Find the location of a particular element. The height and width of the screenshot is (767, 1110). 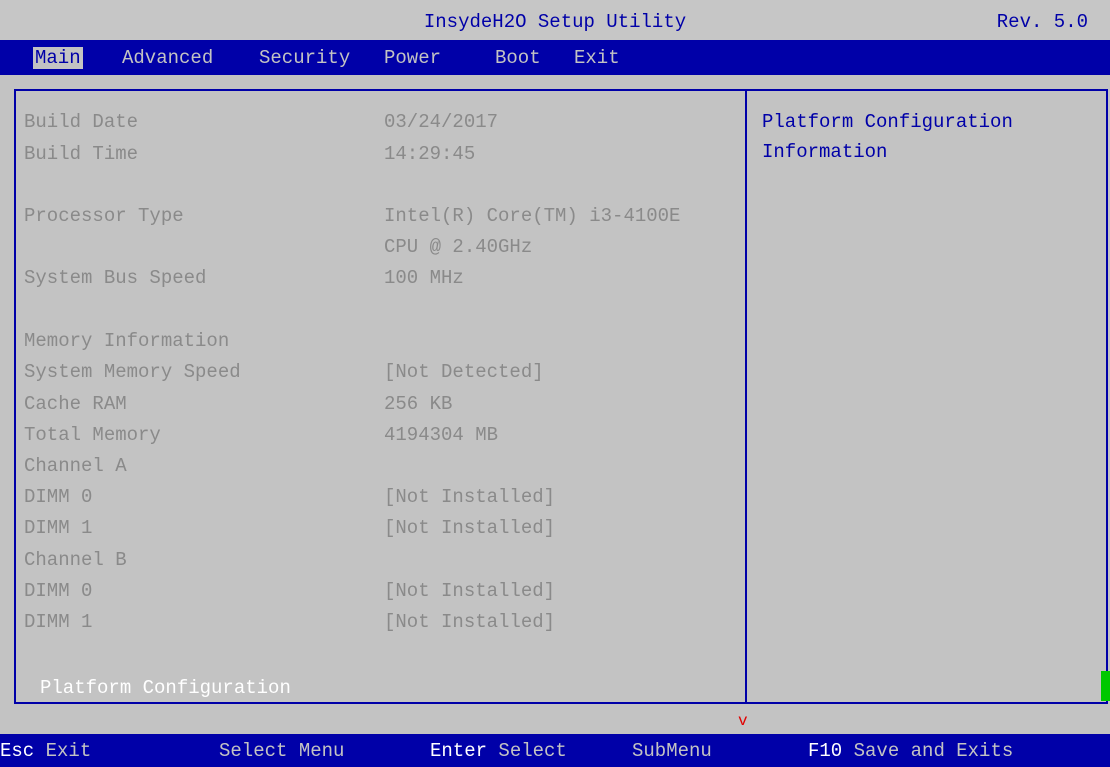

platform-configuration-item: Platform Configuration is located at coordinates (165, 688).